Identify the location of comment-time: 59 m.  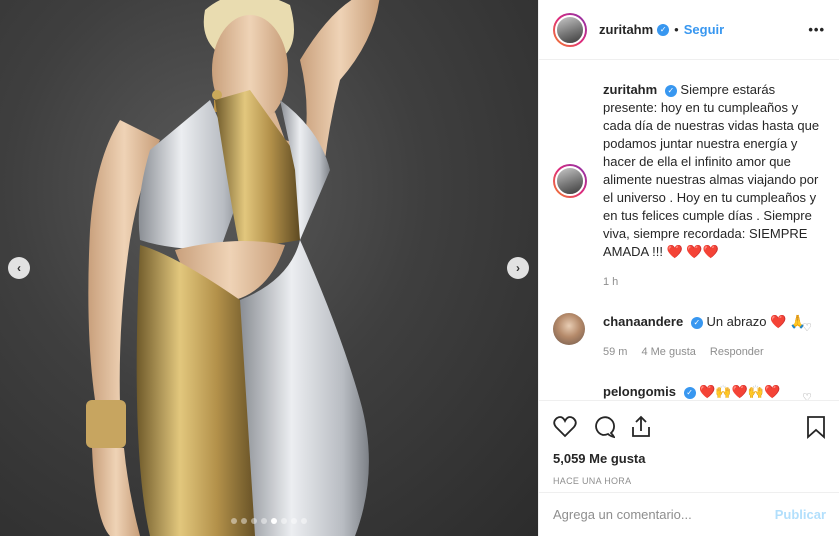
(615, 352).